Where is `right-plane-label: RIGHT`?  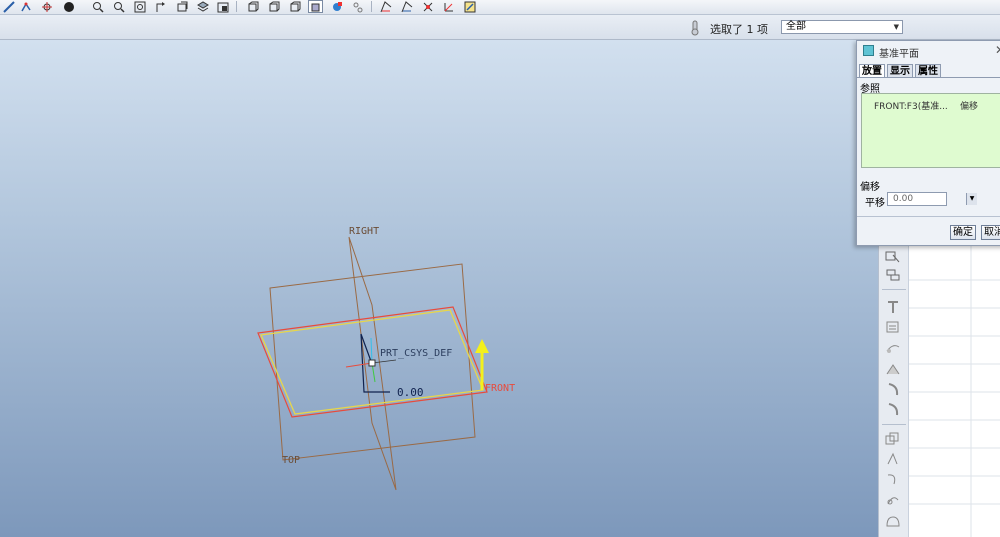
right-plane-label: RIGHT is located at coordinates (364, 231).